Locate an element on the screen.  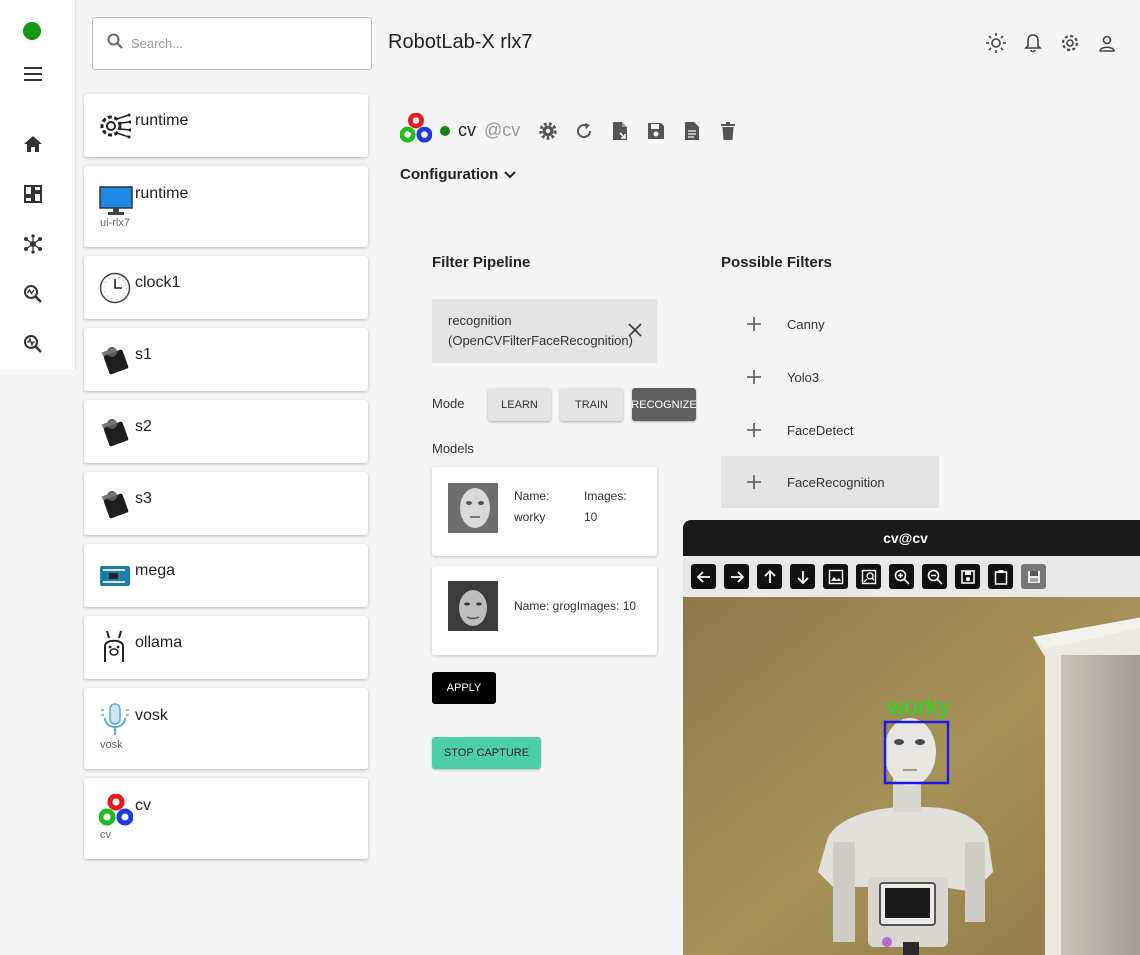
mode-label: Mode is located at coordinates (448, 403).